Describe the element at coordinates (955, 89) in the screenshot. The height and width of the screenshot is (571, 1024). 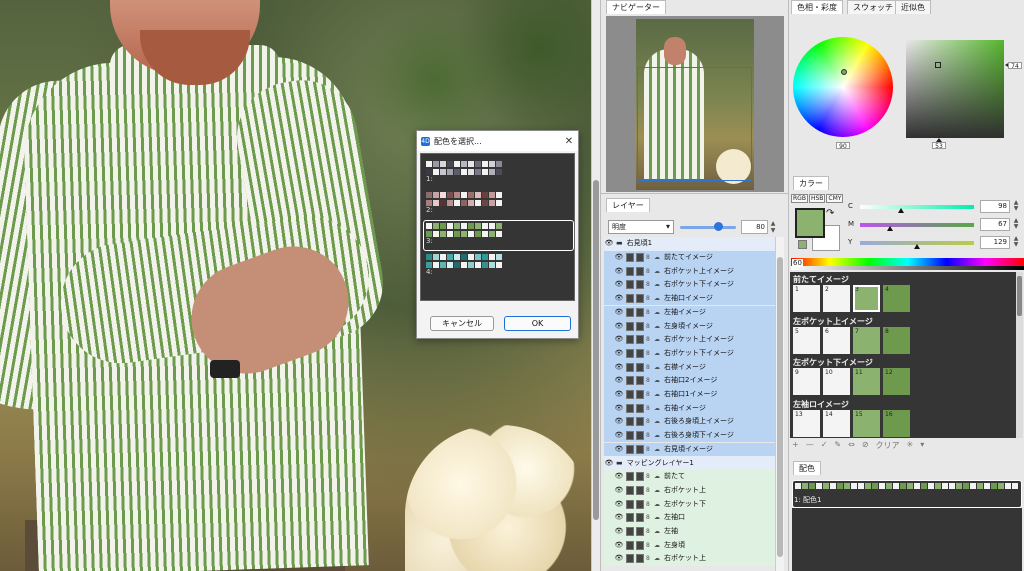
I see `saturation-square` at that location.